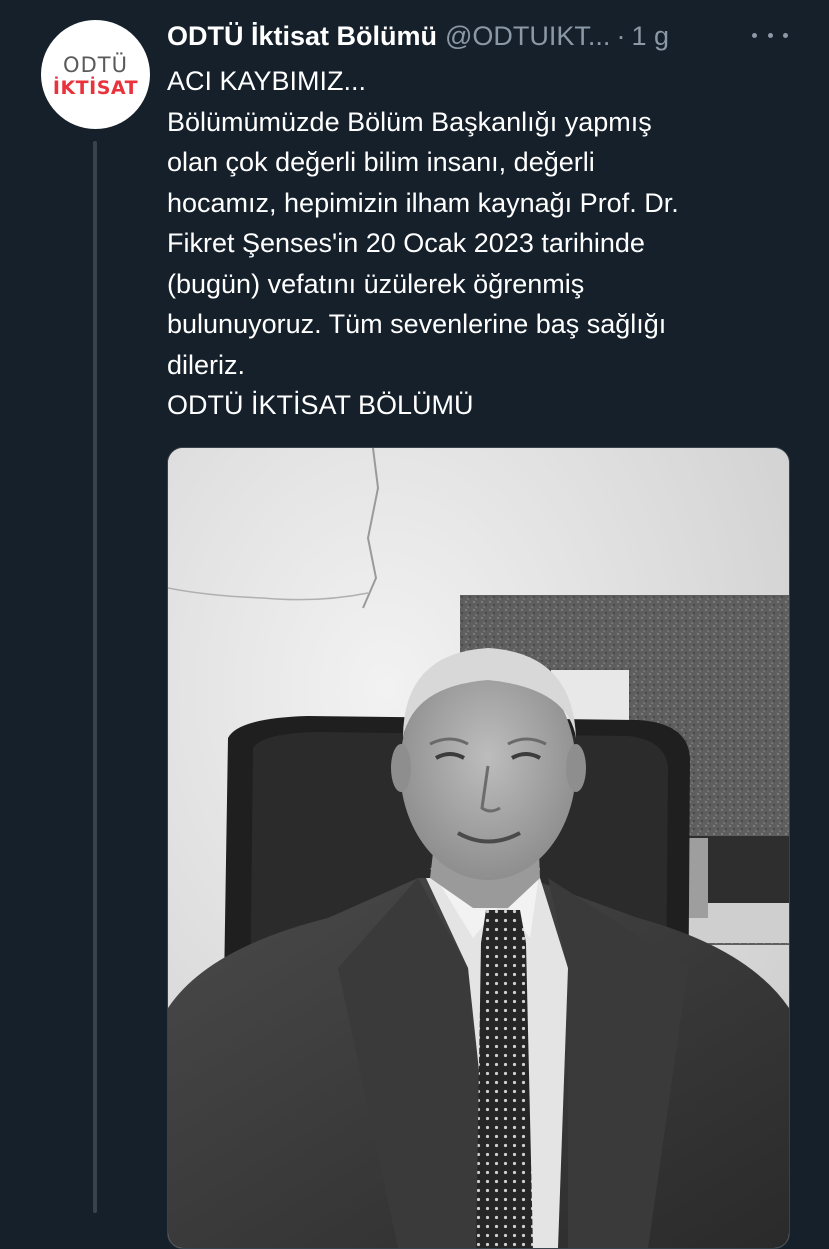 The width and height of the screenshot is (829, 1249). I want to click on tweet-timestamp: 1 g, so click(650, 36).